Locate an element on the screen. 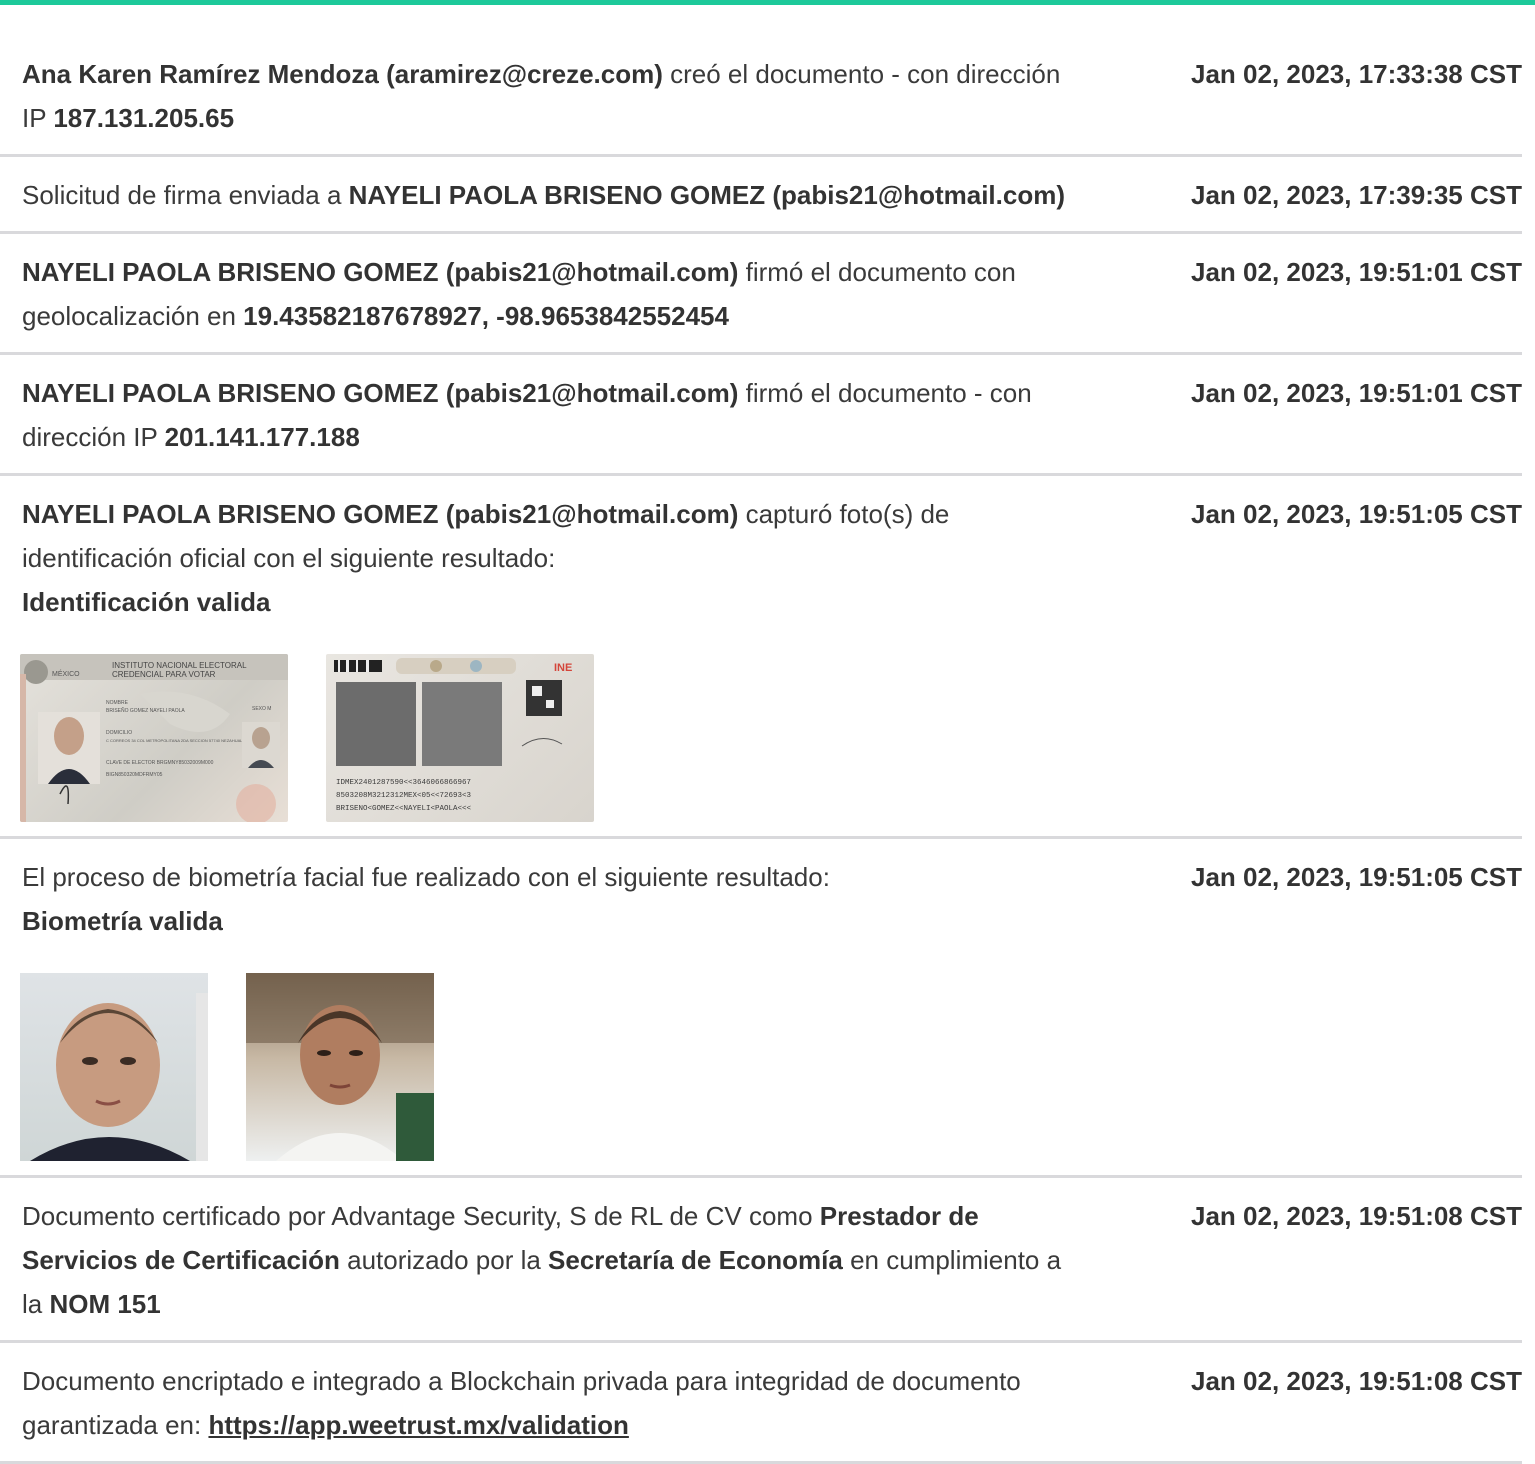 The image size is (1535, 1464). mrz-line-2: 8503208M3212312MEX<05<<72693<3 is located at coordinates (404, 796).